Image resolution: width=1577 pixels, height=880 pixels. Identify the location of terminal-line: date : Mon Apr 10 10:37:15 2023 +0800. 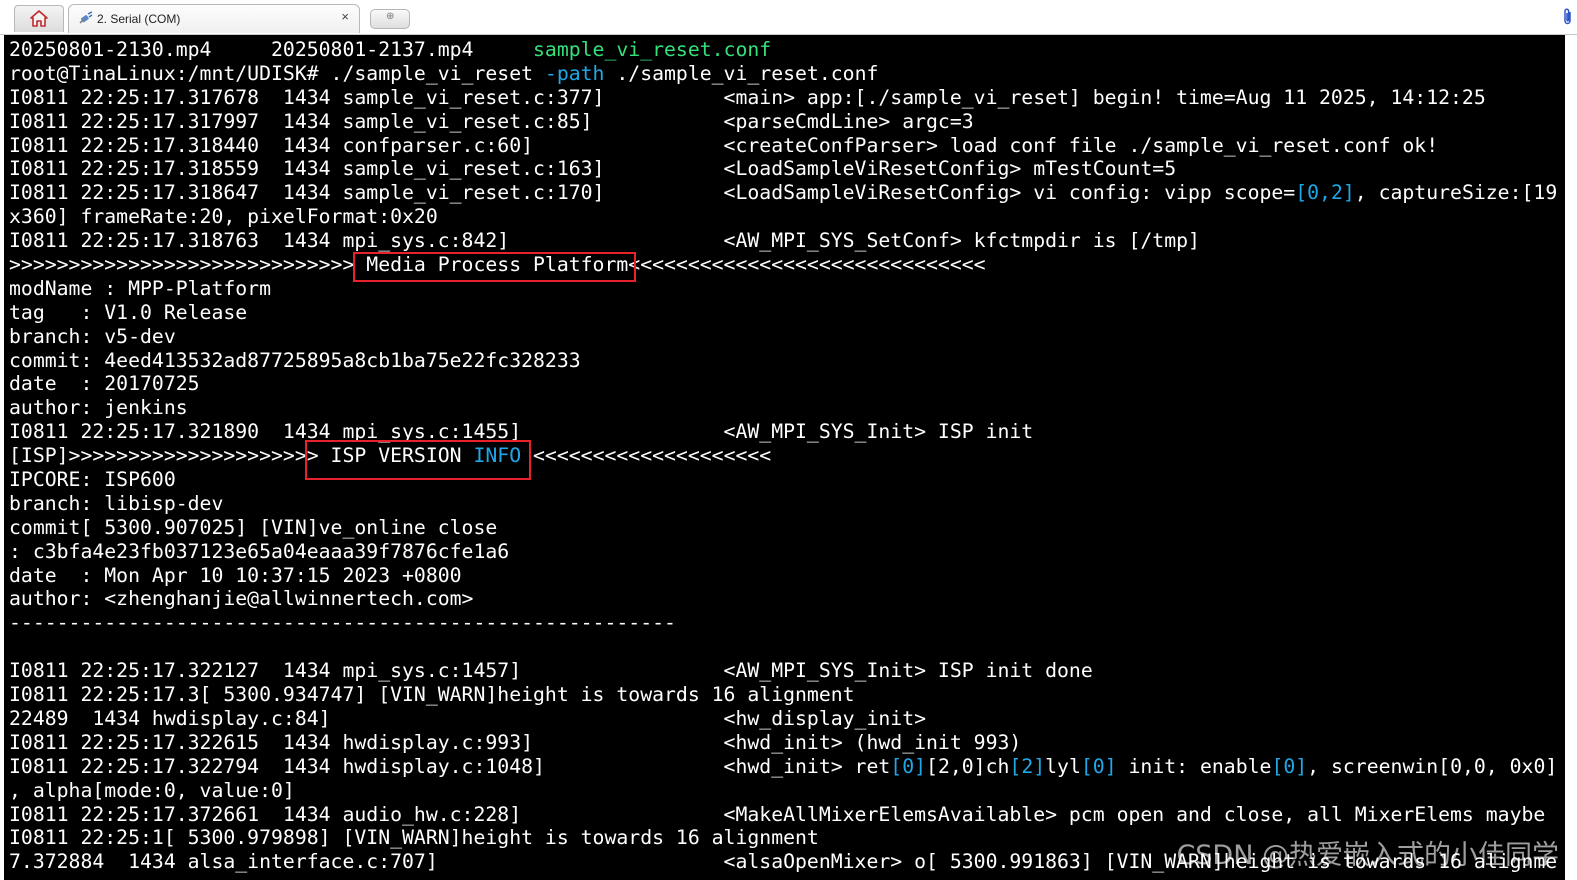
(783, 576).